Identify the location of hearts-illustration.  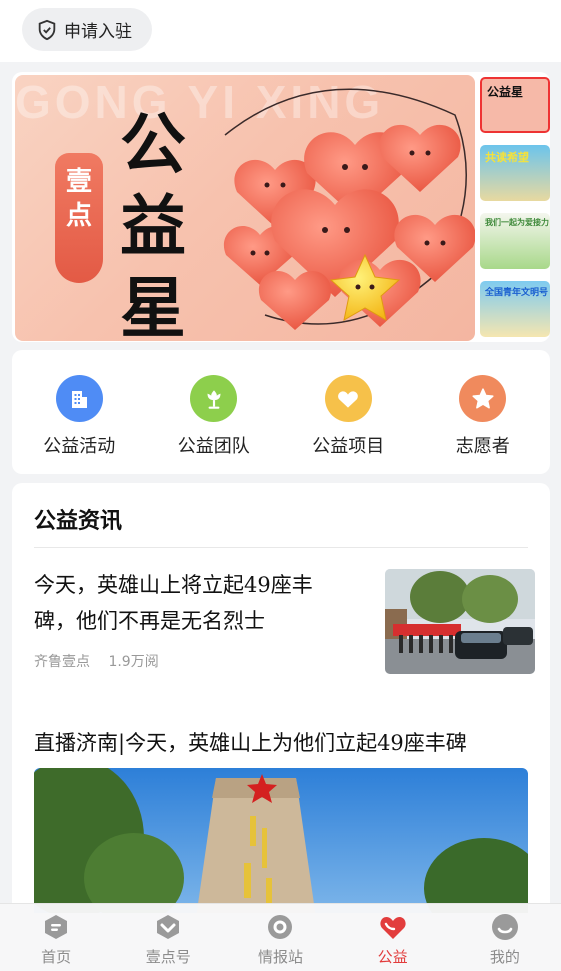
(349, 209).